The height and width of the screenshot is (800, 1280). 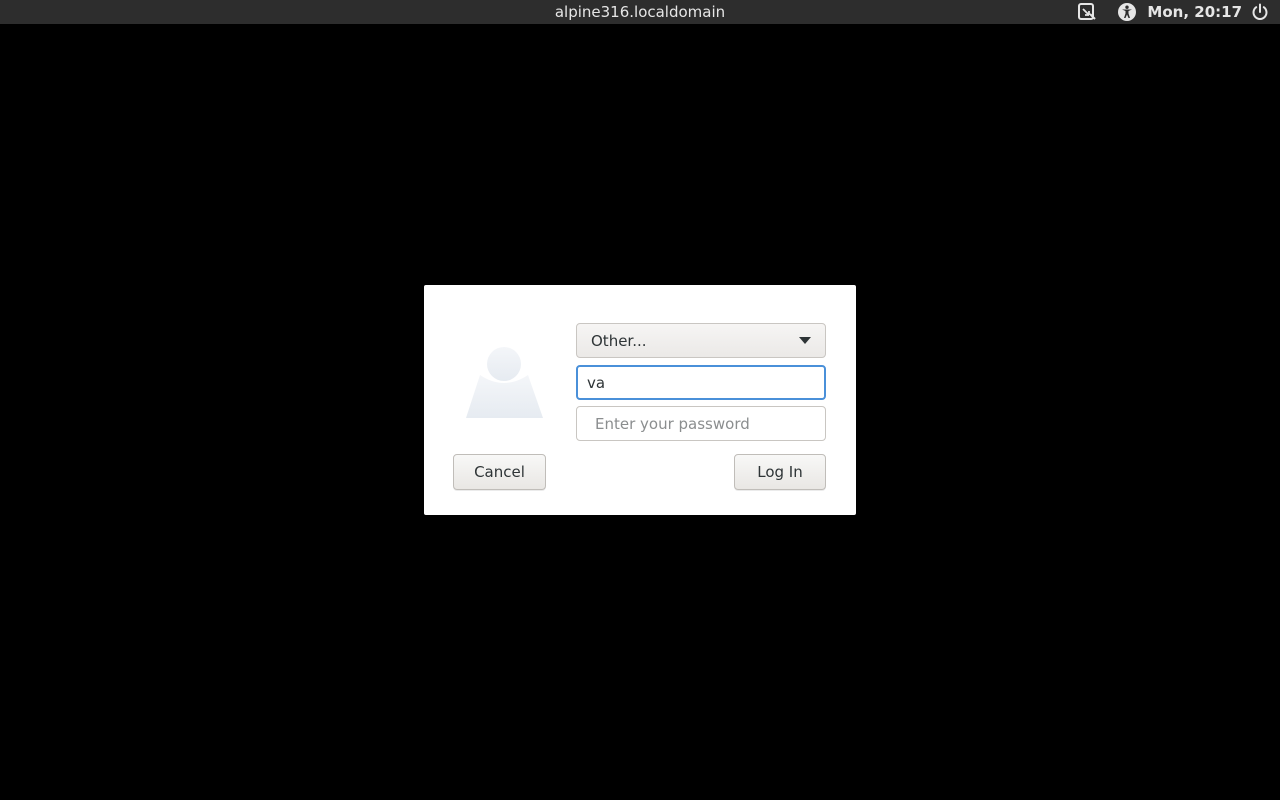 What do you see at coordinates (1127, 12) in the screenshot?
I see `accessibility-icon` at bounding box center [1127, 12].